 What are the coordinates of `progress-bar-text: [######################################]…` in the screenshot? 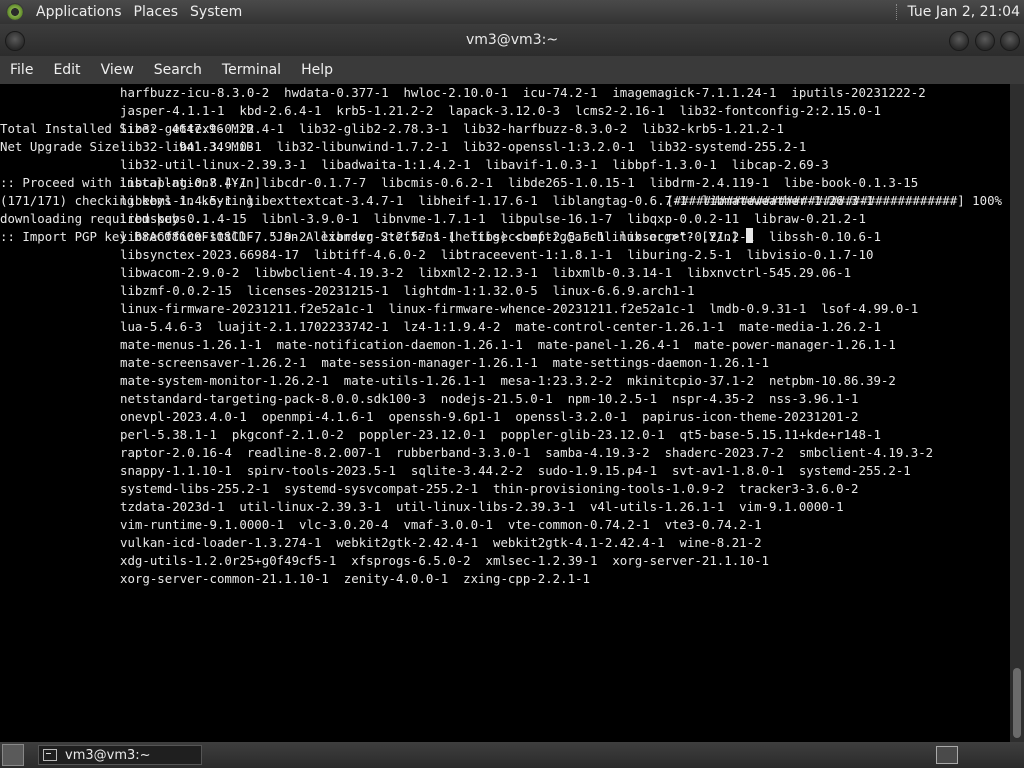 It's located at (834, 200).